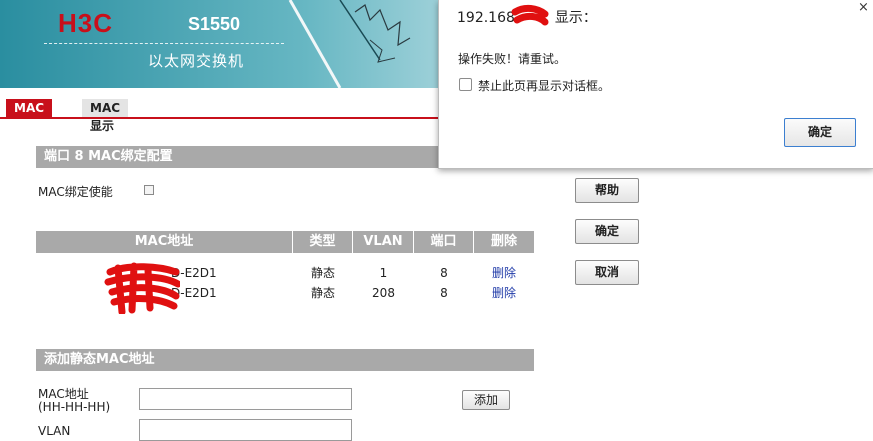 The height and width of the screenshot is (441, 873). I want to click on suppress-dialog-checkbox, so click(465, 84).